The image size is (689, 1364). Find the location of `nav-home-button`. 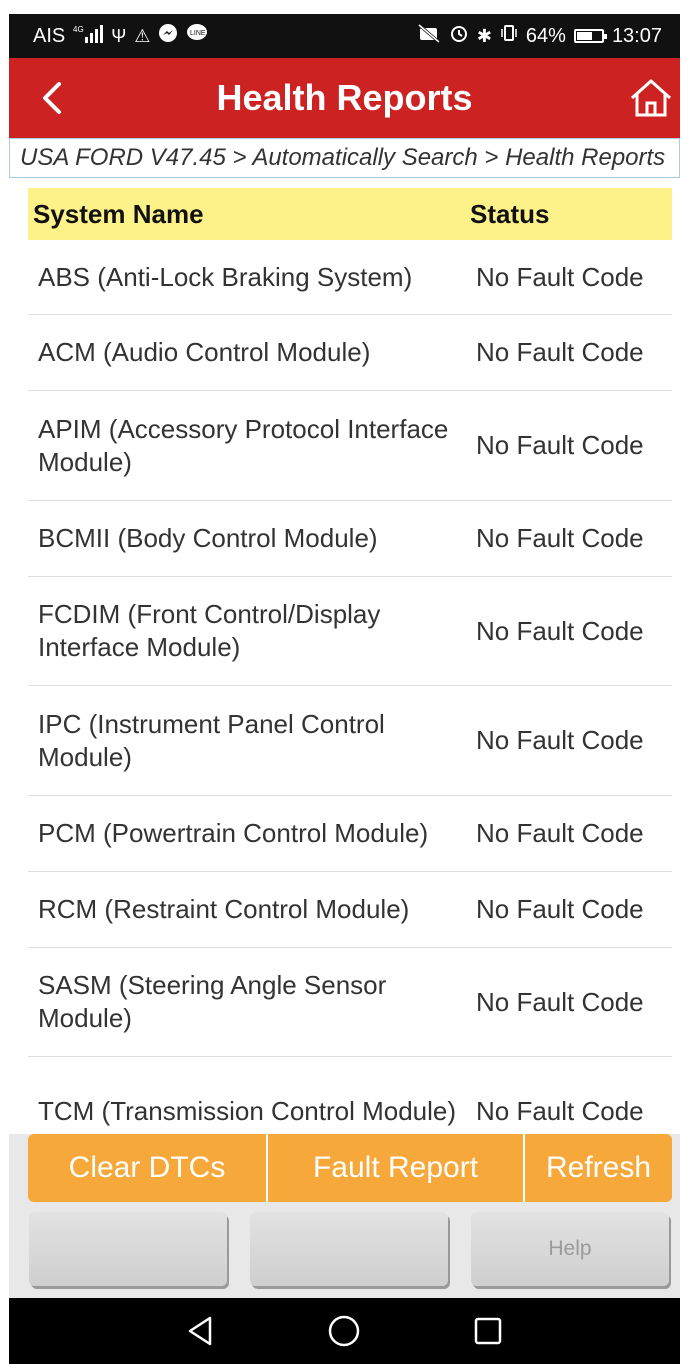

nav-home-button is located at coordinates (344, 1331).